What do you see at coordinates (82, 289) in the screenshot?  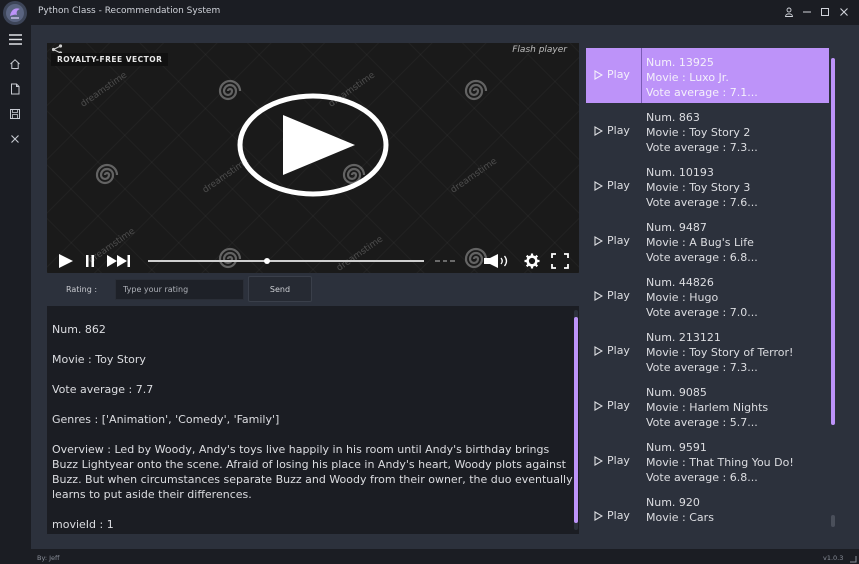 I see `rating-label: Rating :` at bounding box center [82, 289].